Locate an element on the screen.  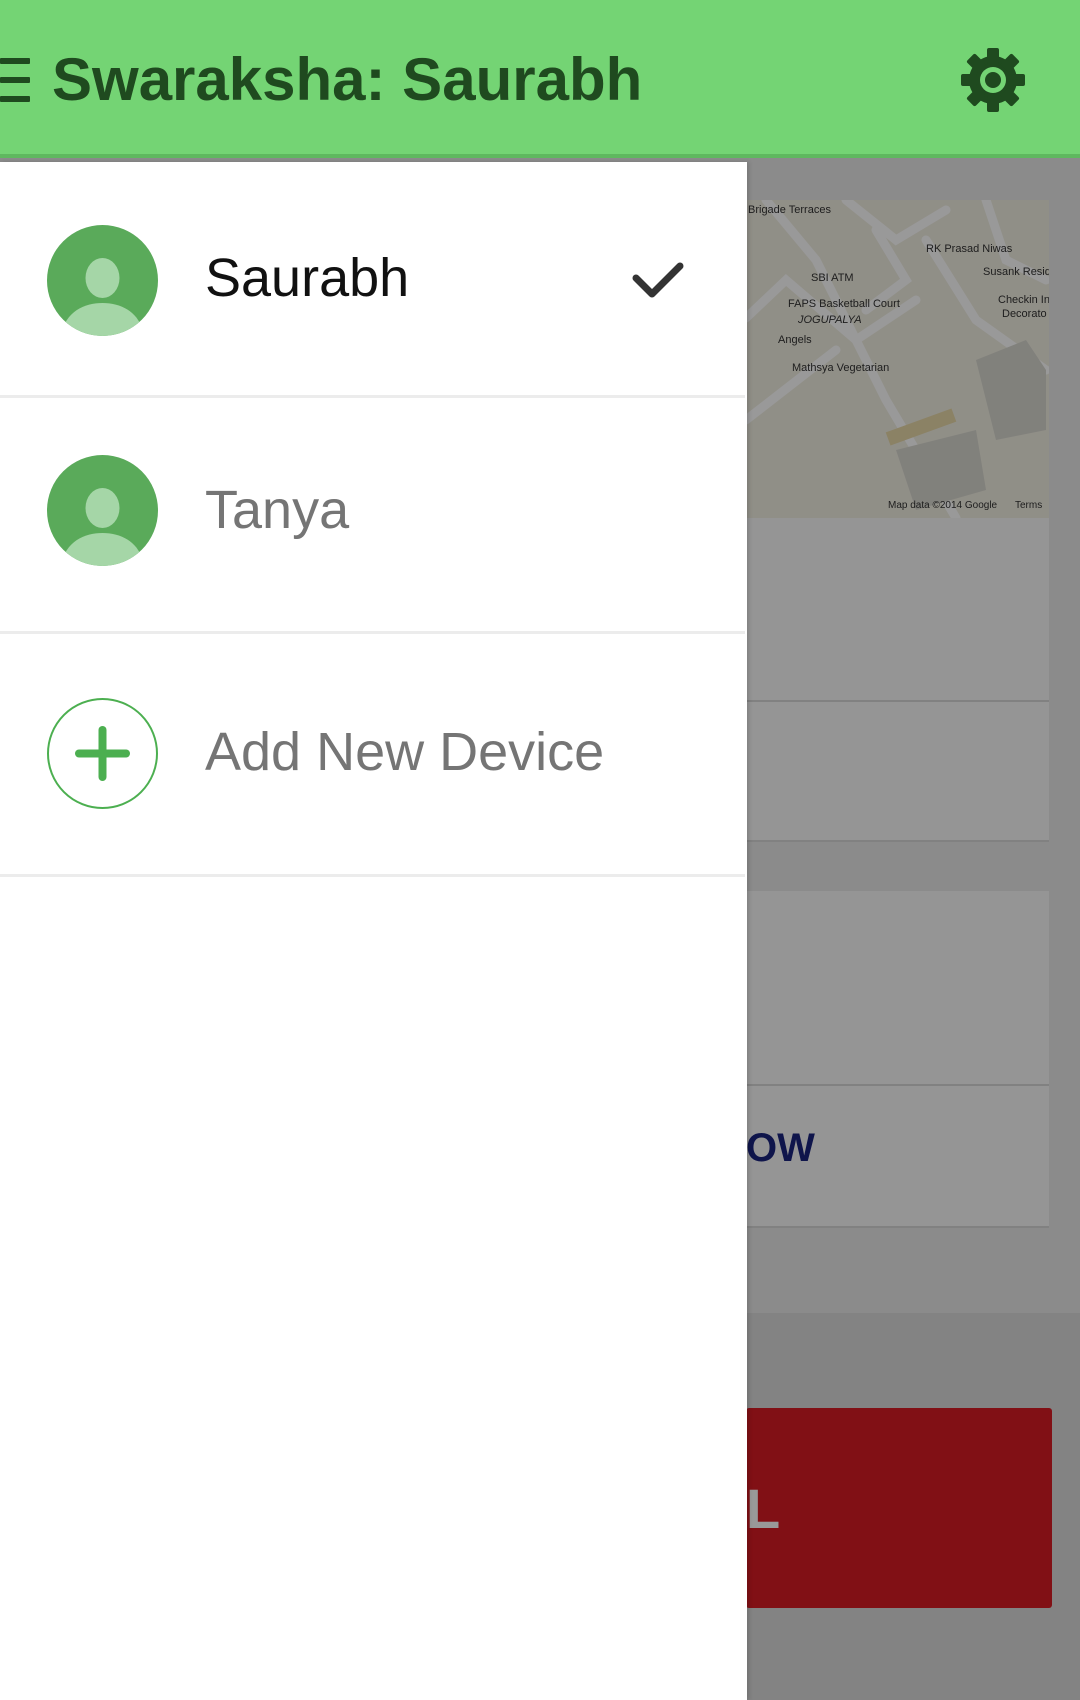
add-device-label: Add New Device is located at coordinates (405, 752).